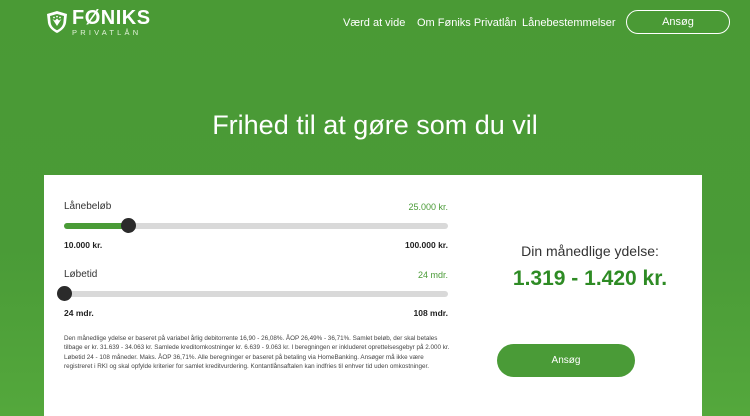  I want to click on nav-link-laanebestemmelser: Lånebestemmelser, so click(569, 23).